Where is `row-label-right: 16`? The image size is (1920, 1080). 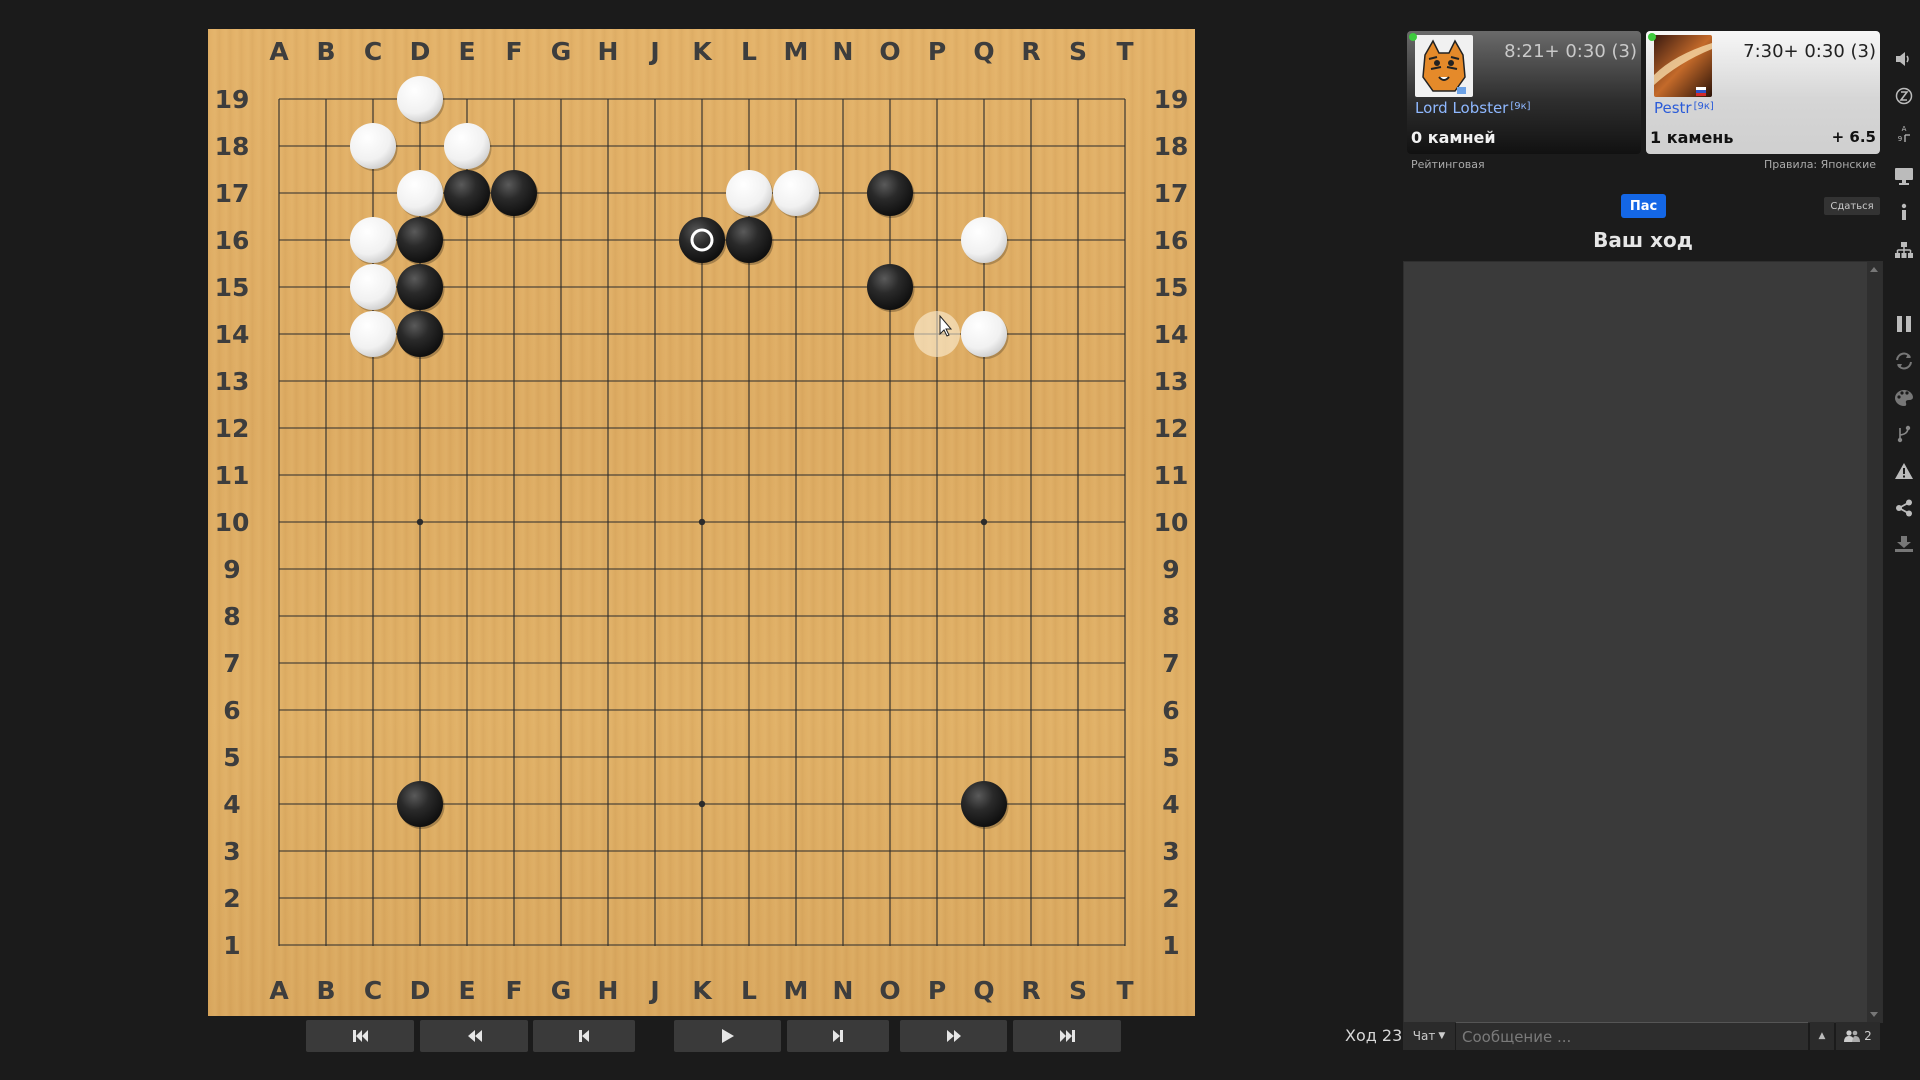 row-label-right: 16 is located at coordinates (1171, 240).